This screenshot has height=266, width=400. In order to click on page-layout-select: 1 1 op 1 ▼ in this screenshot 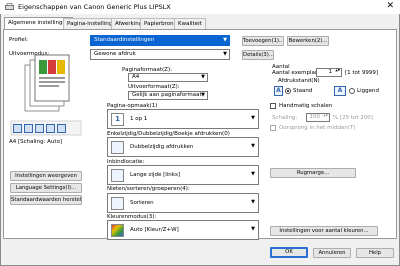, I will do `click(183, 119)`.